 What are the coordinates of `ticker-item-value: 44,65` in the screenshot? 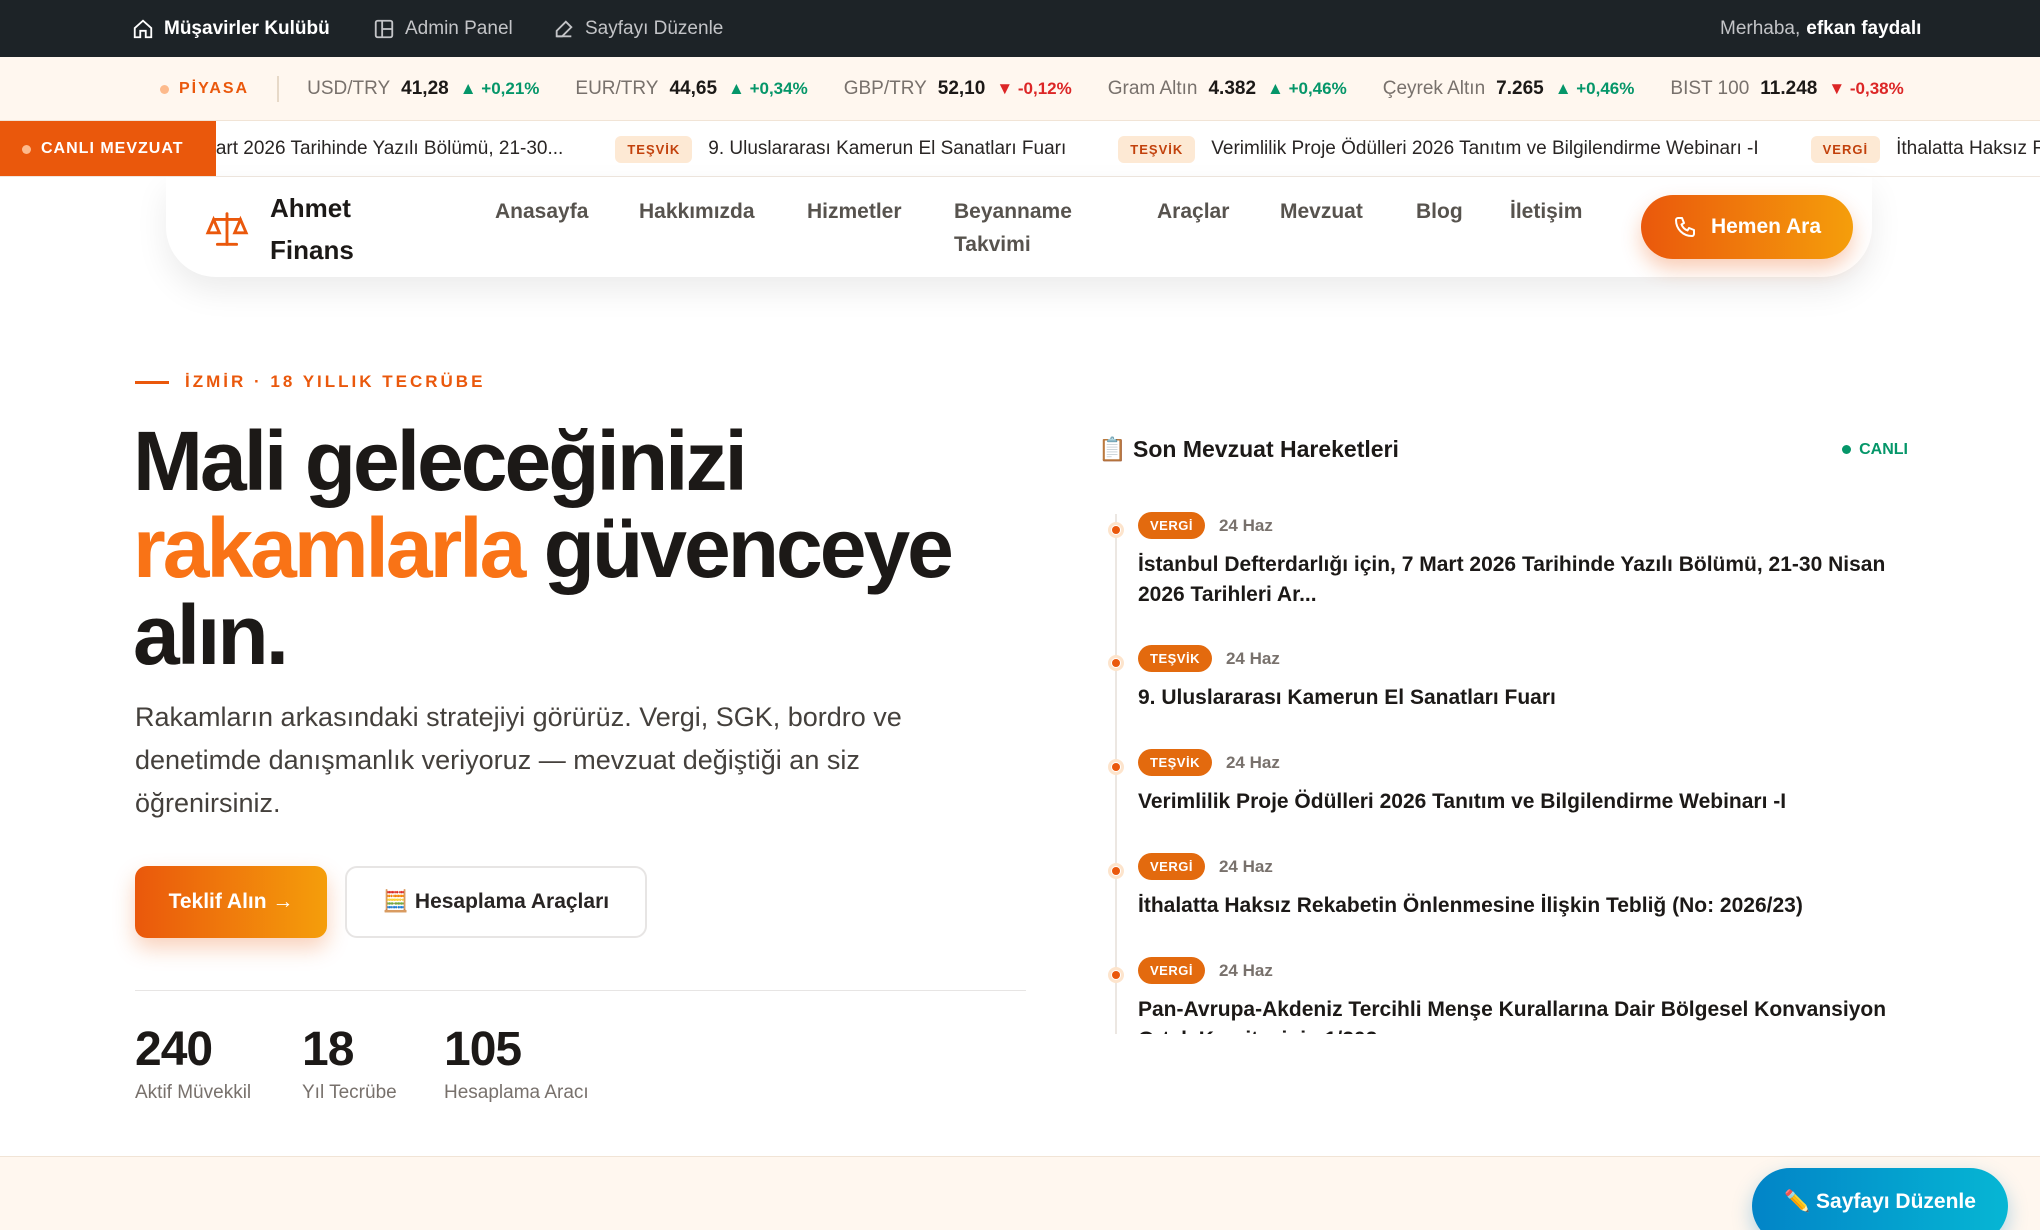 It's located at (693, 88).